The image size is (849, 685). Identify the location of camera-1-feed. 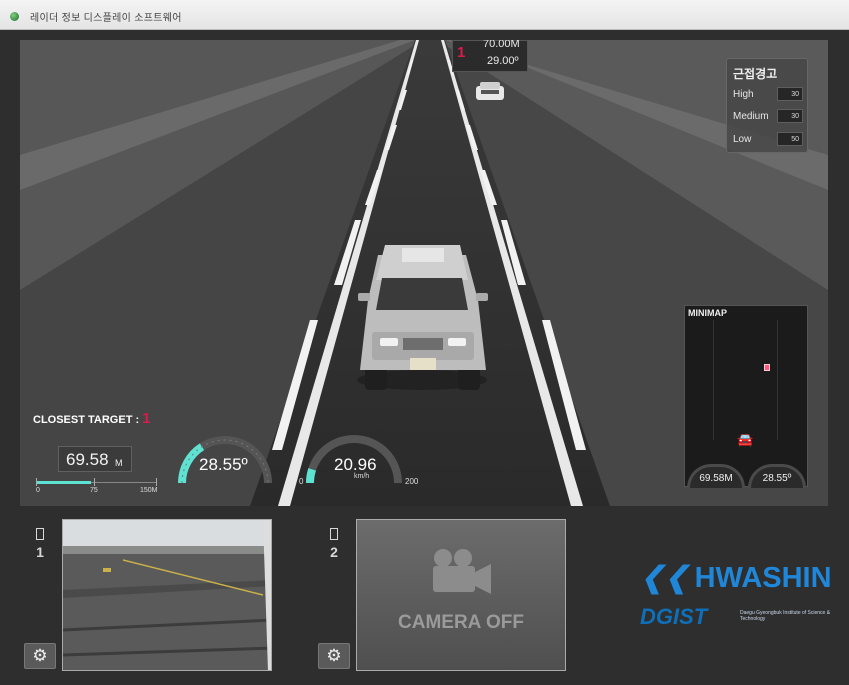
(167, 595).